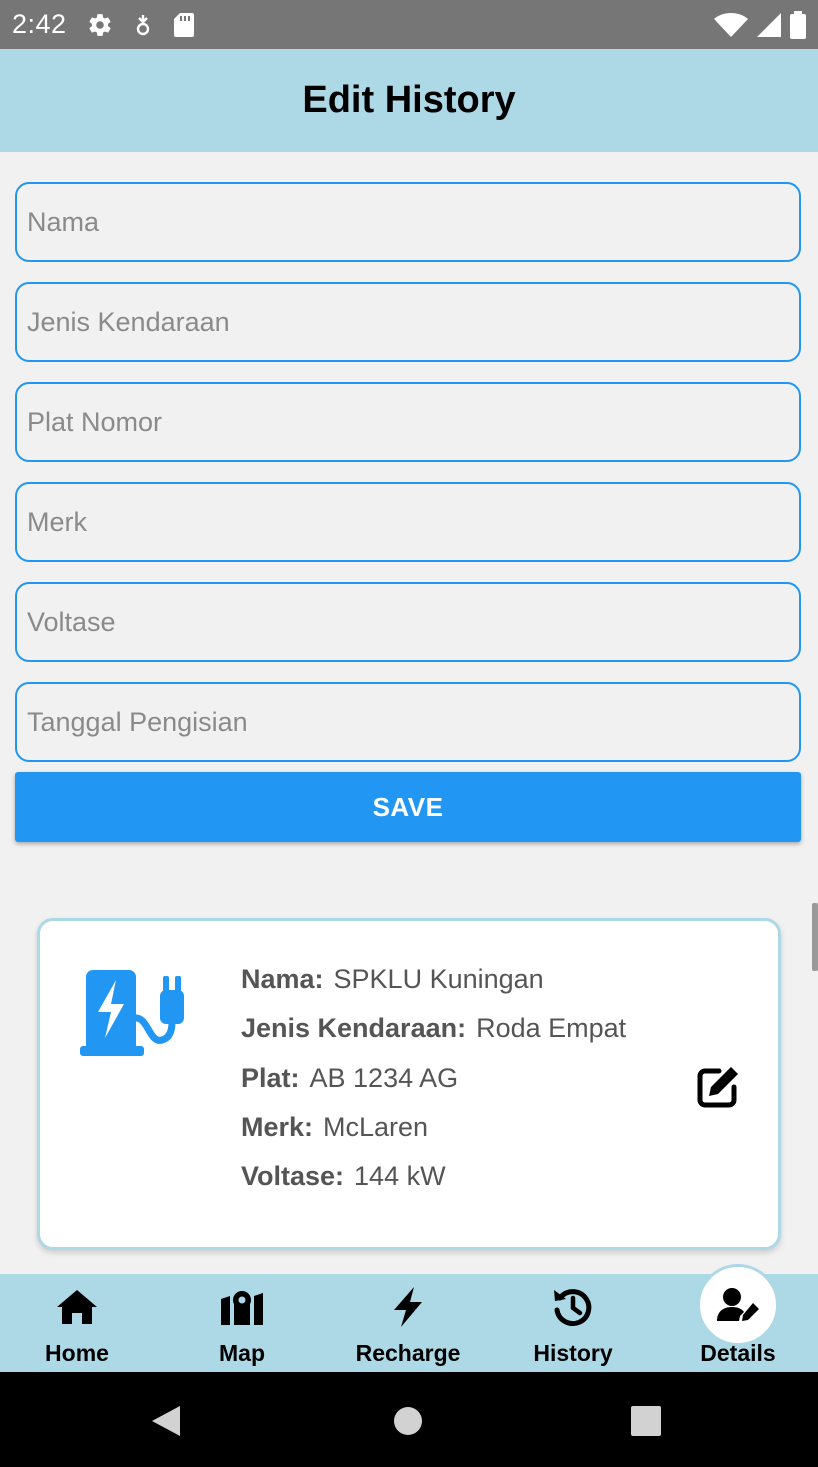 The image size is (818, 1467). Describe the element at coordinates (769, 24) in the screenshot. I see `signal-icon` at that location.